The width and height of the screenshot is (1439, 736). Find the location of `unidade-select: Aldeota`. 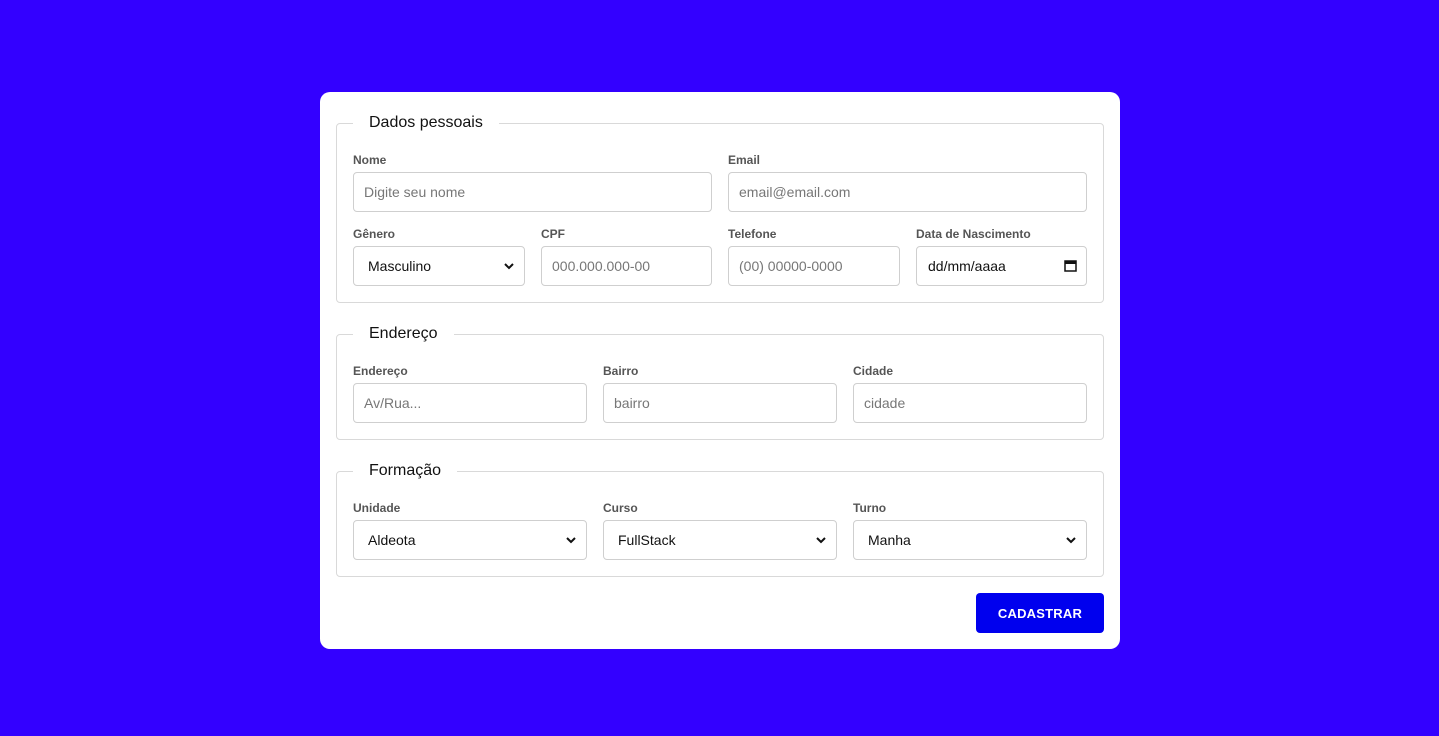

unidade-select: Aldeota is located at coordinates (470, 540).